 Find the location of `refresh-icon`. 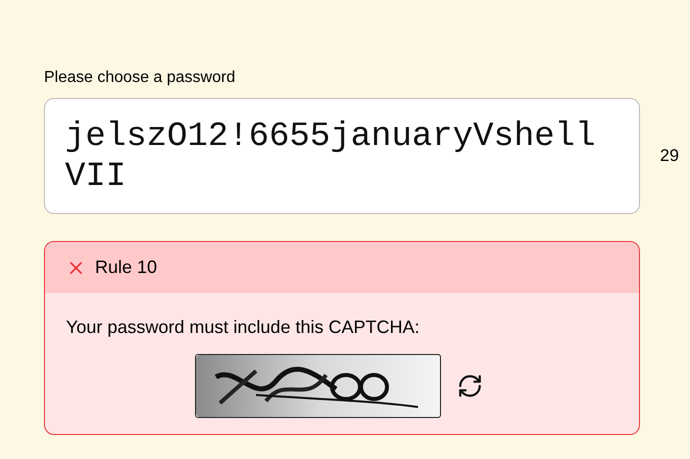

refresh-icon is located at coordinates (470, 386).